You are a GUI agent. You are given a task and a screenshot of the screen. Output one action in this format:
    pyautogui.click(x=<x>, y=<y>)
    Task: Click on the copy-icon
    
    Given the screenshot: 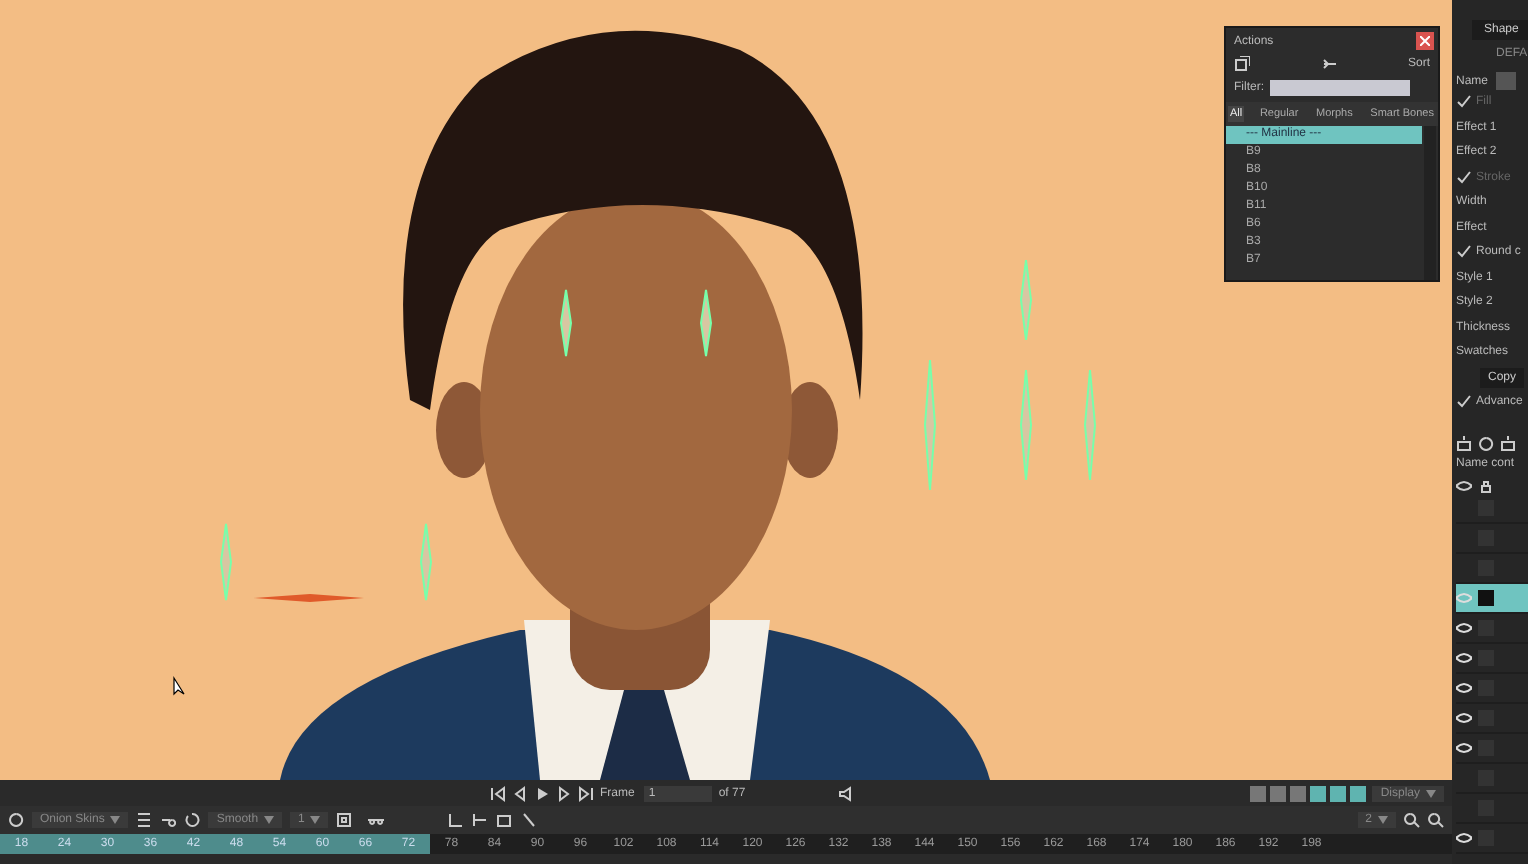 What is the action you would take?
    pyautogui.click(x=1242, y=64)
    